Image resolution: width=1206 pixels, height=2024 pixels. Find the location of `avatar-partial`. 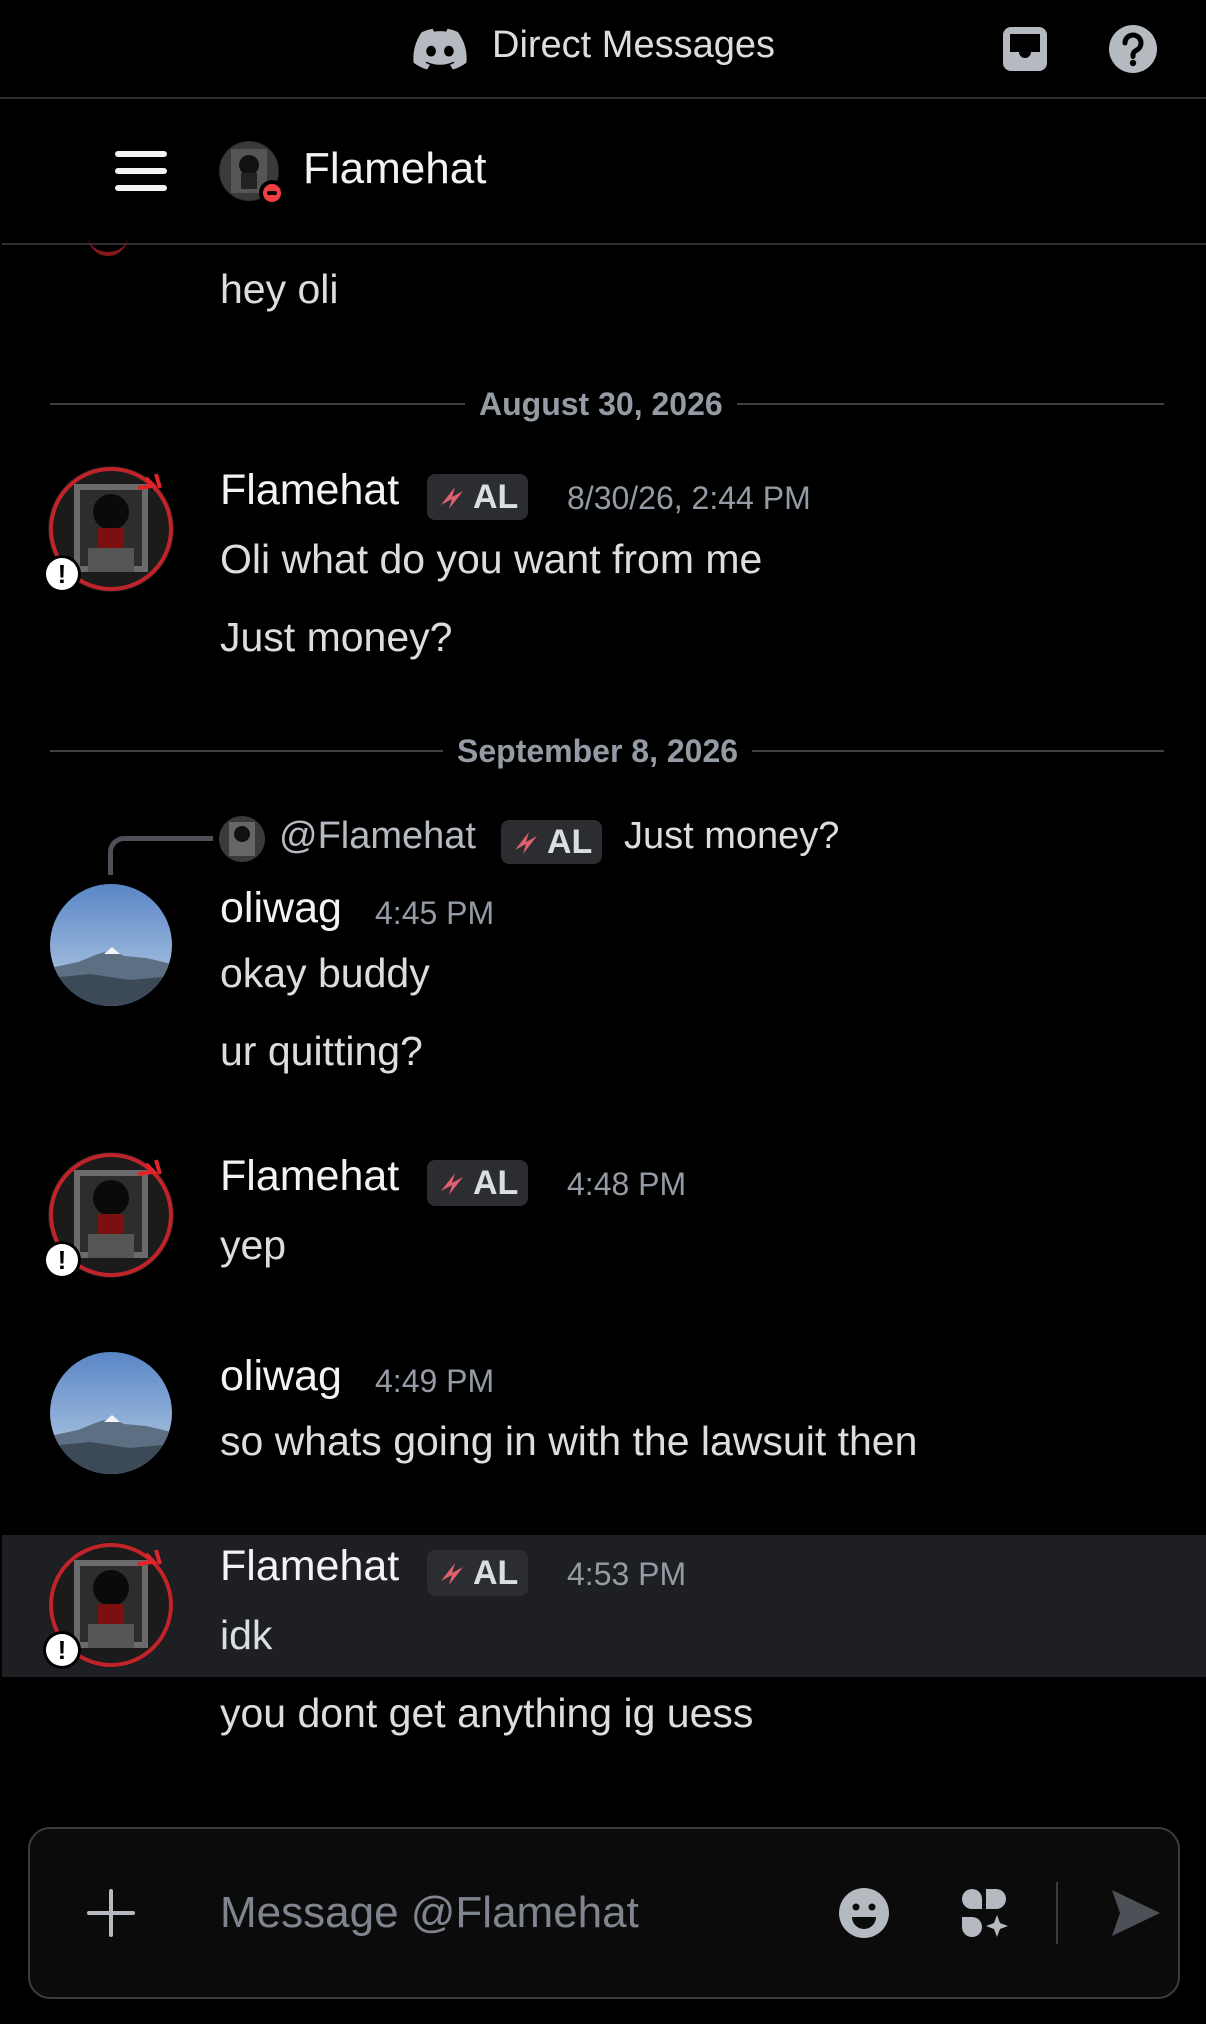

avatar-partial is located at coordinates (108, 244).